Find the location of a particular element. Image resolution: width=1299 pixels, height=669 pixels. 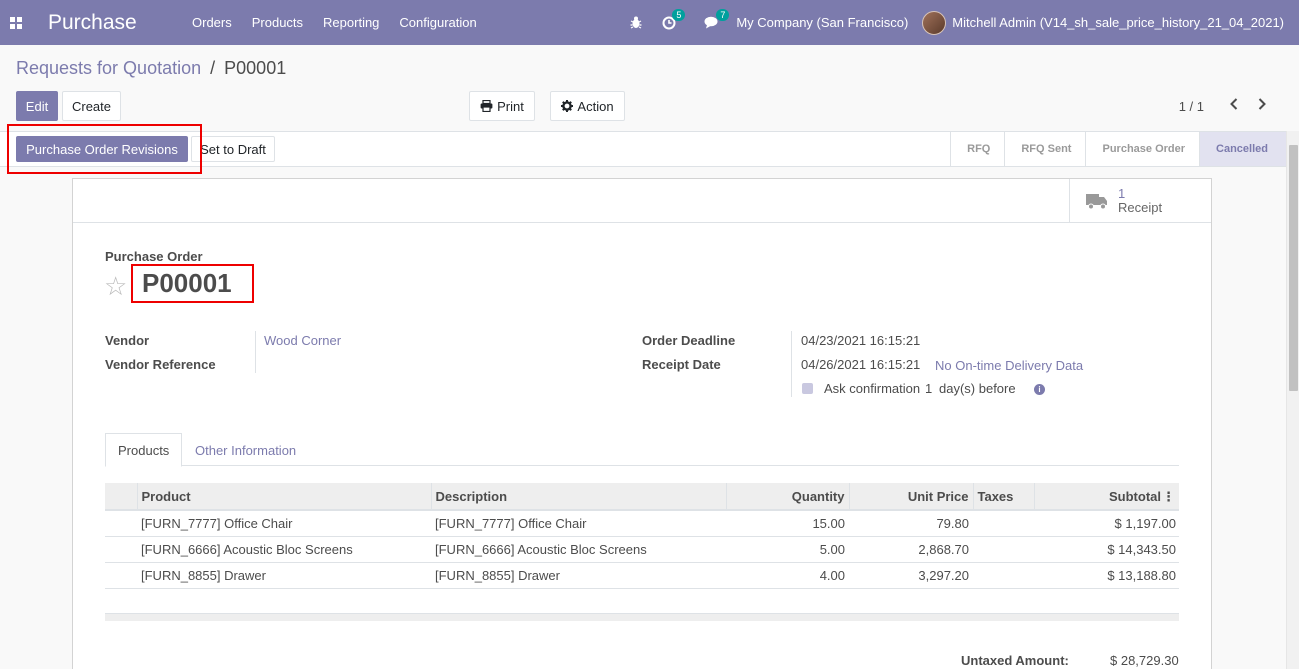

optional-columns-menu-icon: ⋮ is located at coordinates (1168, 497).